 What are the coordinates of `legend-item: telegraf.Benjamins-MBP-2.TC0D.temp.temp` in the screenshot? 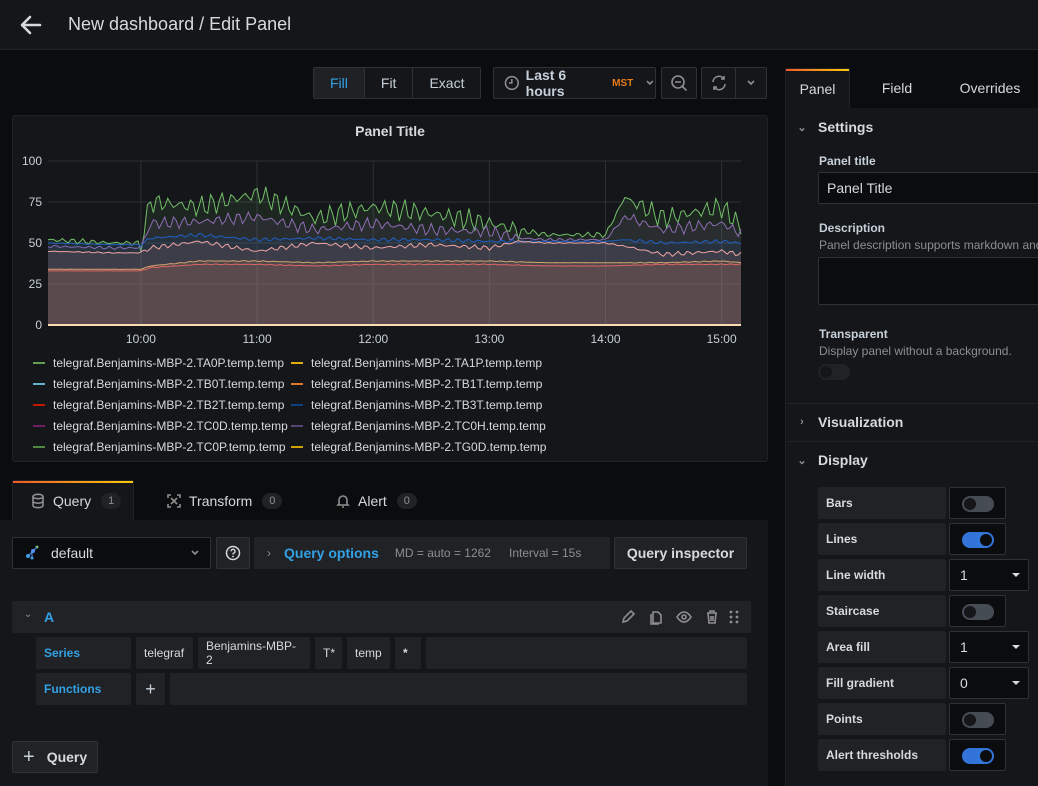 It's located at (160, 426).